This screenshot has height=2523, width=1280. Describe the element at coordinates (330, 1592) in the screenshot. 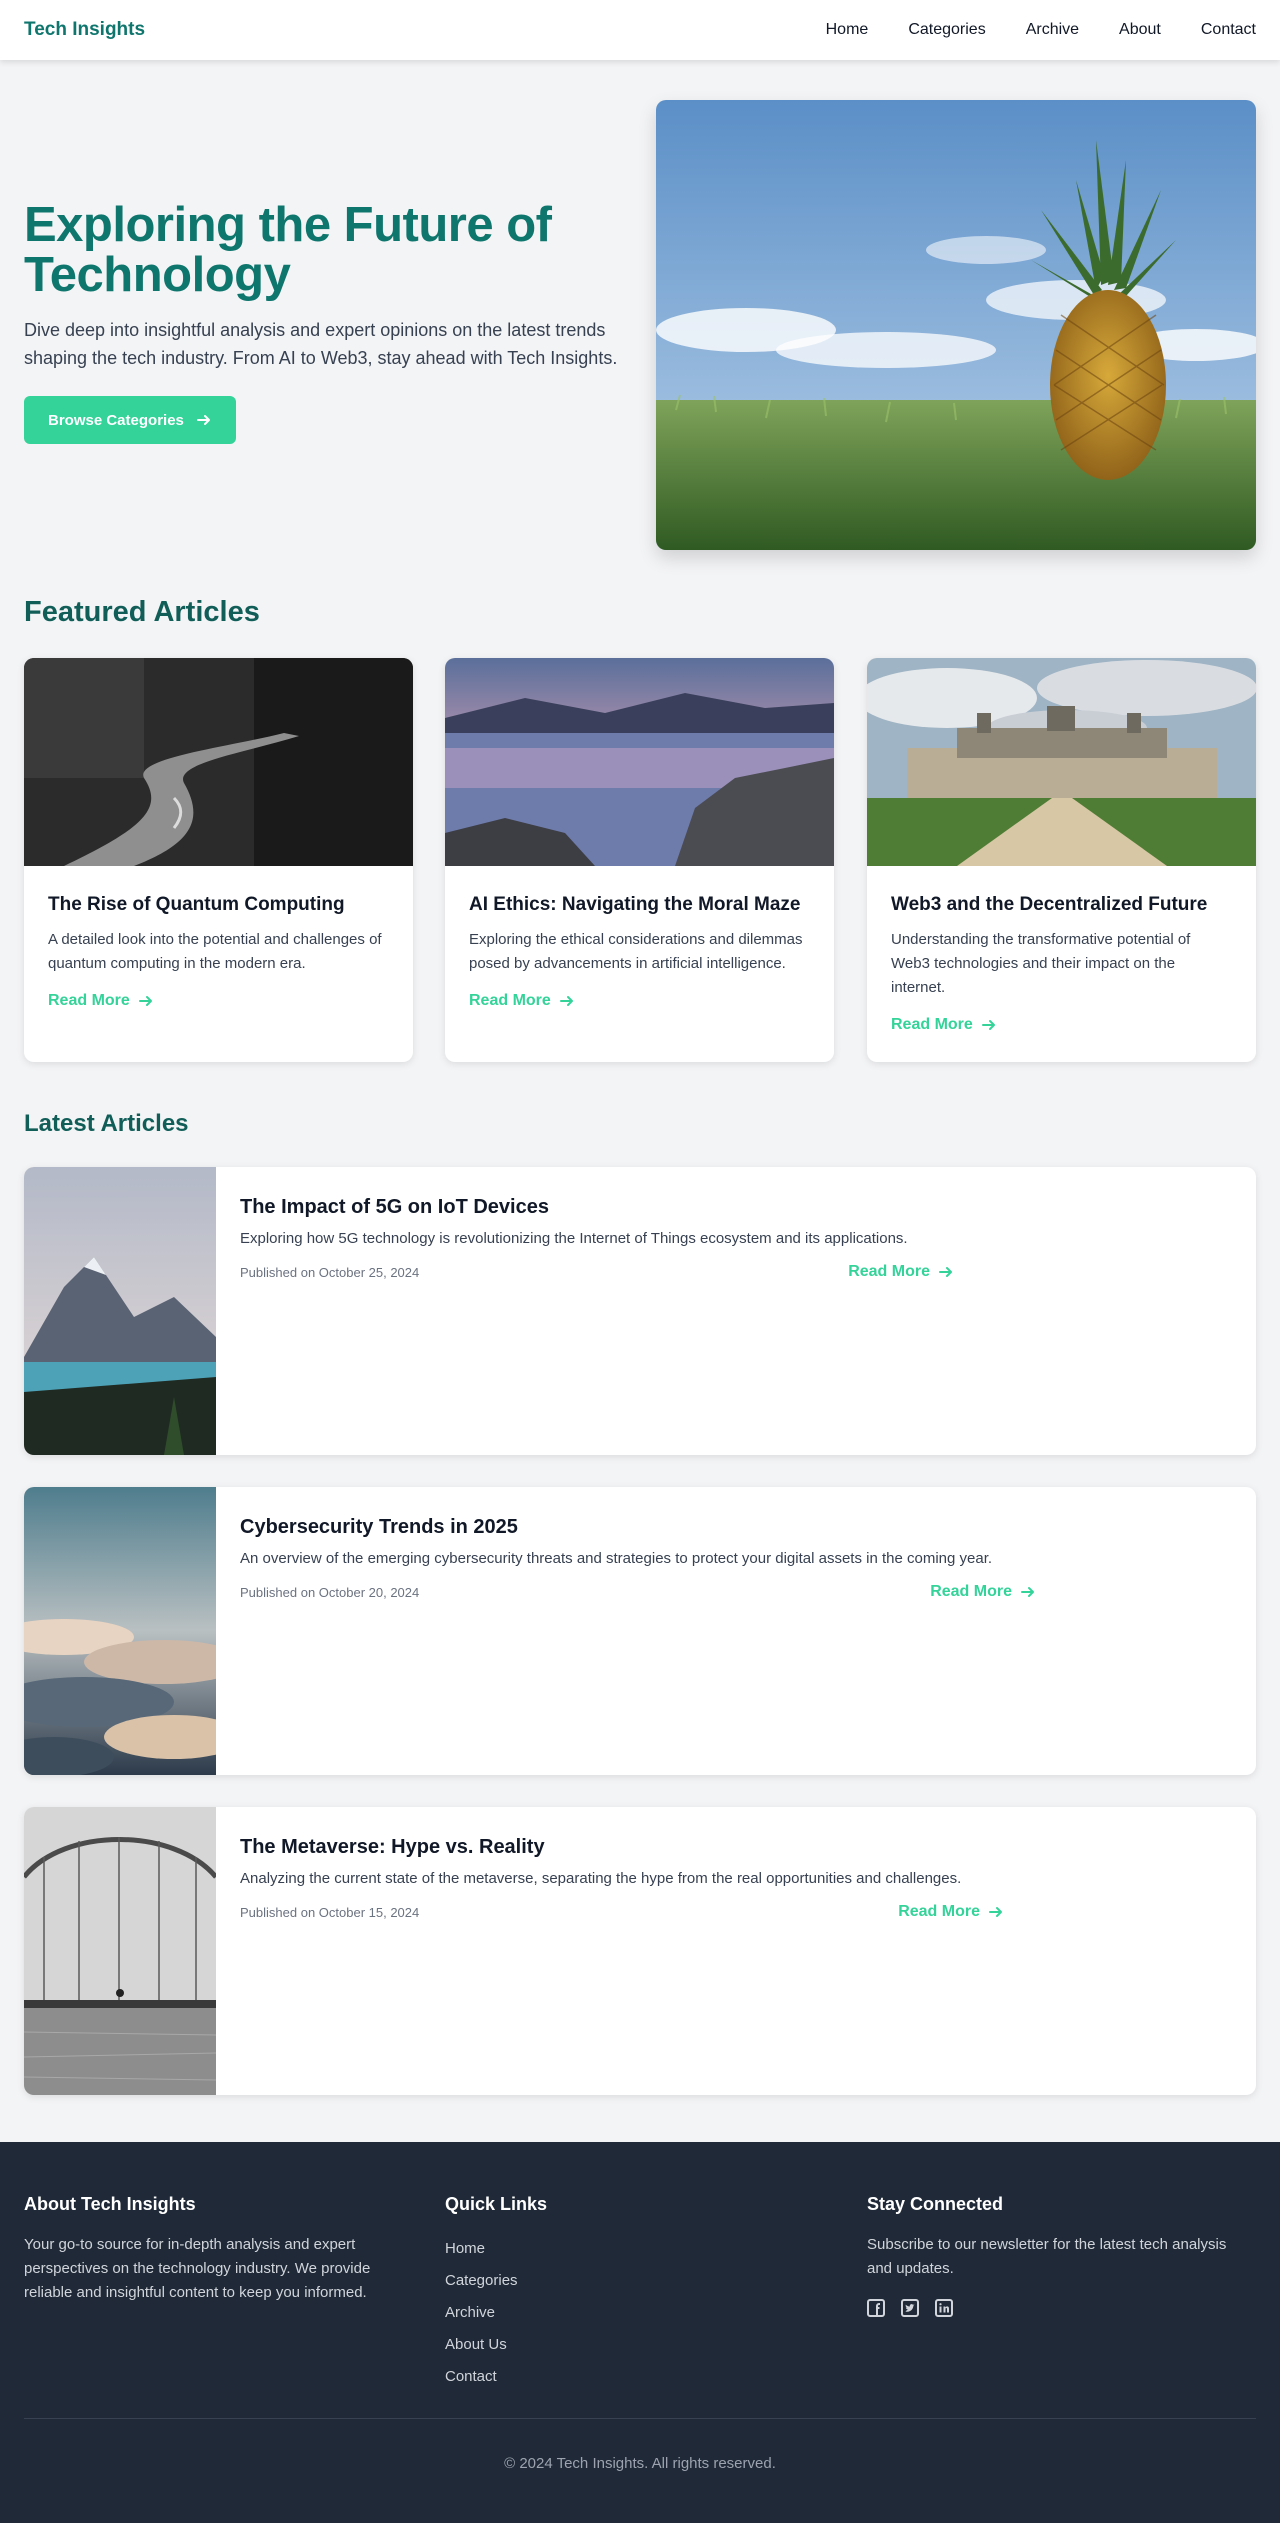

I see `published-date: Published on October 20, 2024` at that location.